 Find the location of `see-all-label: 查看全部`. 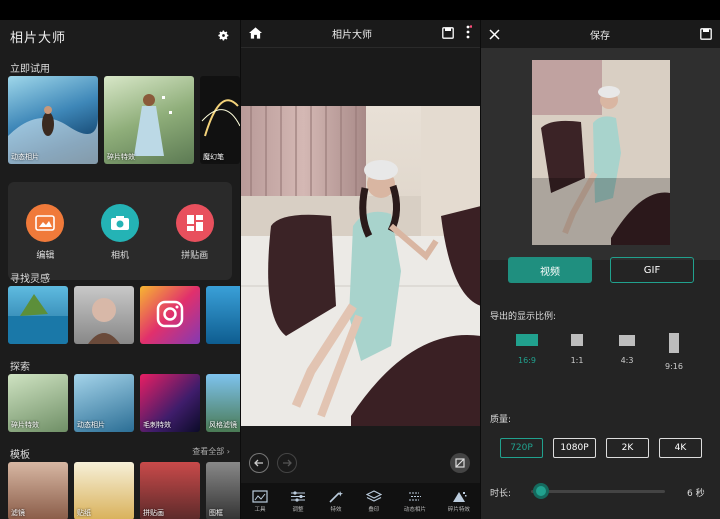

see-all-label: 查看全部 is located at coordinates (208, 451).